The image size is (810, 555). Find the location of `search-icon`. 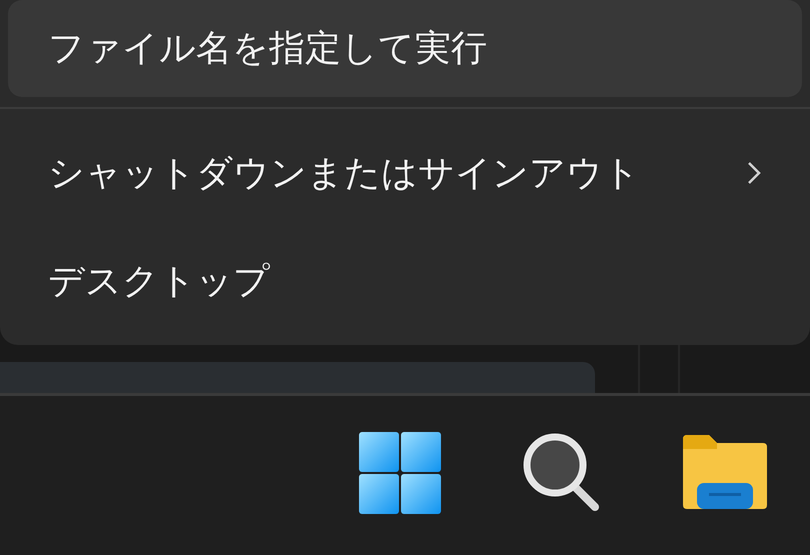

search-icon is located at coordinates (562, 472).